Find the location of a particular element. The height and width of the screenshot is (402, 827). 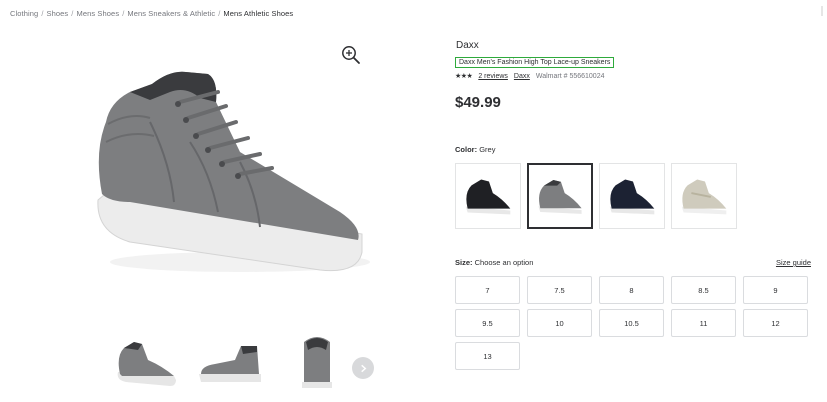

size-option-9-5: 9.5 is located at coordinates (487, 323).